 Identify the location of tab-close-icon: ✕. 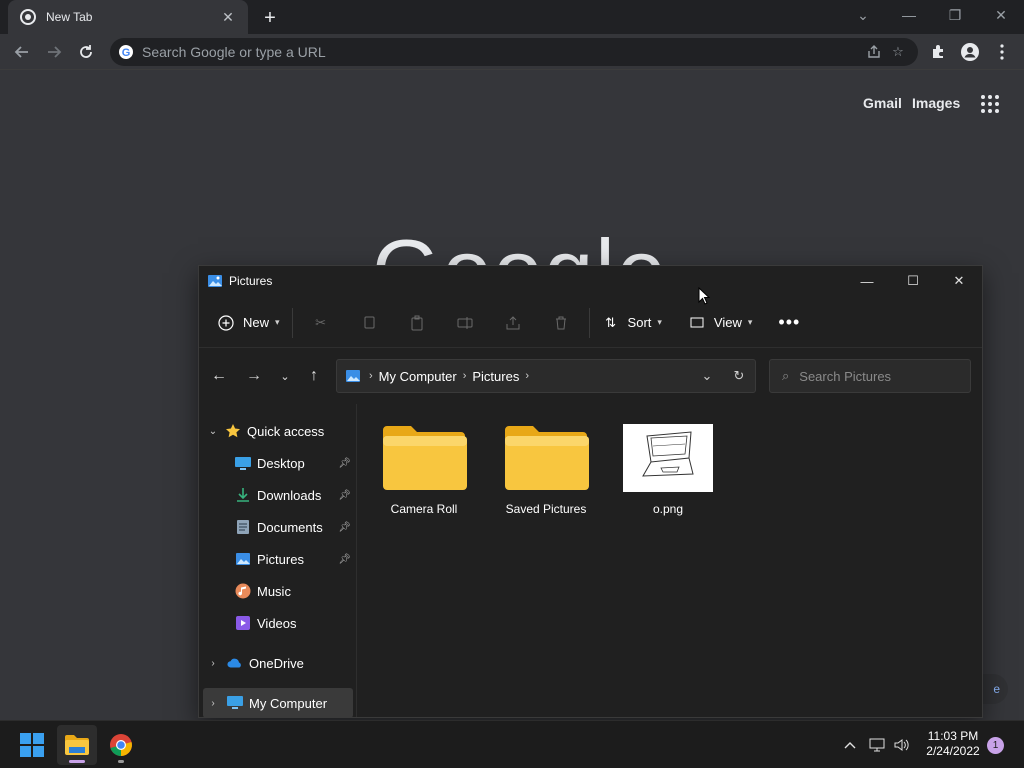
(228, 17).